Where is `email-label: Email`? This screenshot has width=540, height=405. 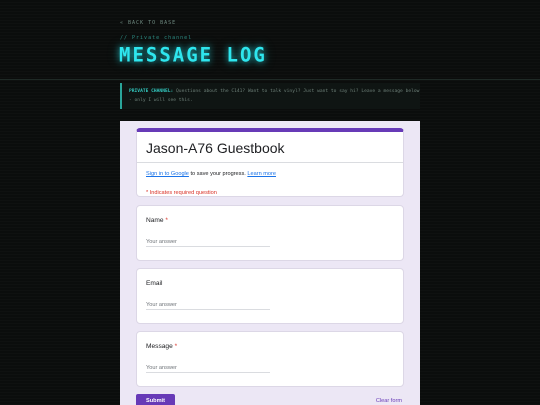 email-label: Email is located at coordinates (154, 283).